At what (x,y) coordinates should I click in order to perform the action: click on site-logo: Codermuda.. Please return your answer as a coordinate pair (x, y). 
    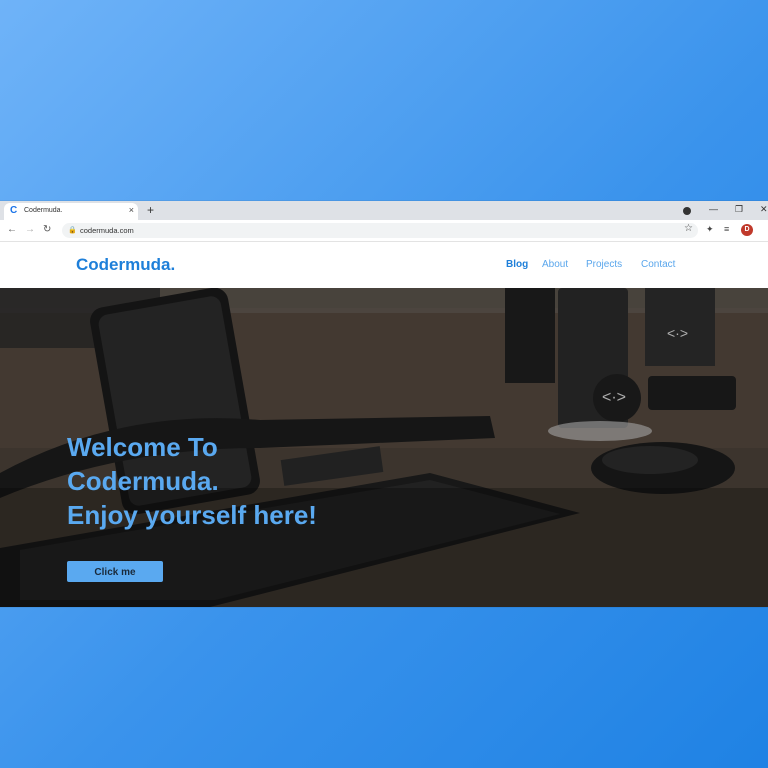
    Looking at the image, I should click on (125, 265).